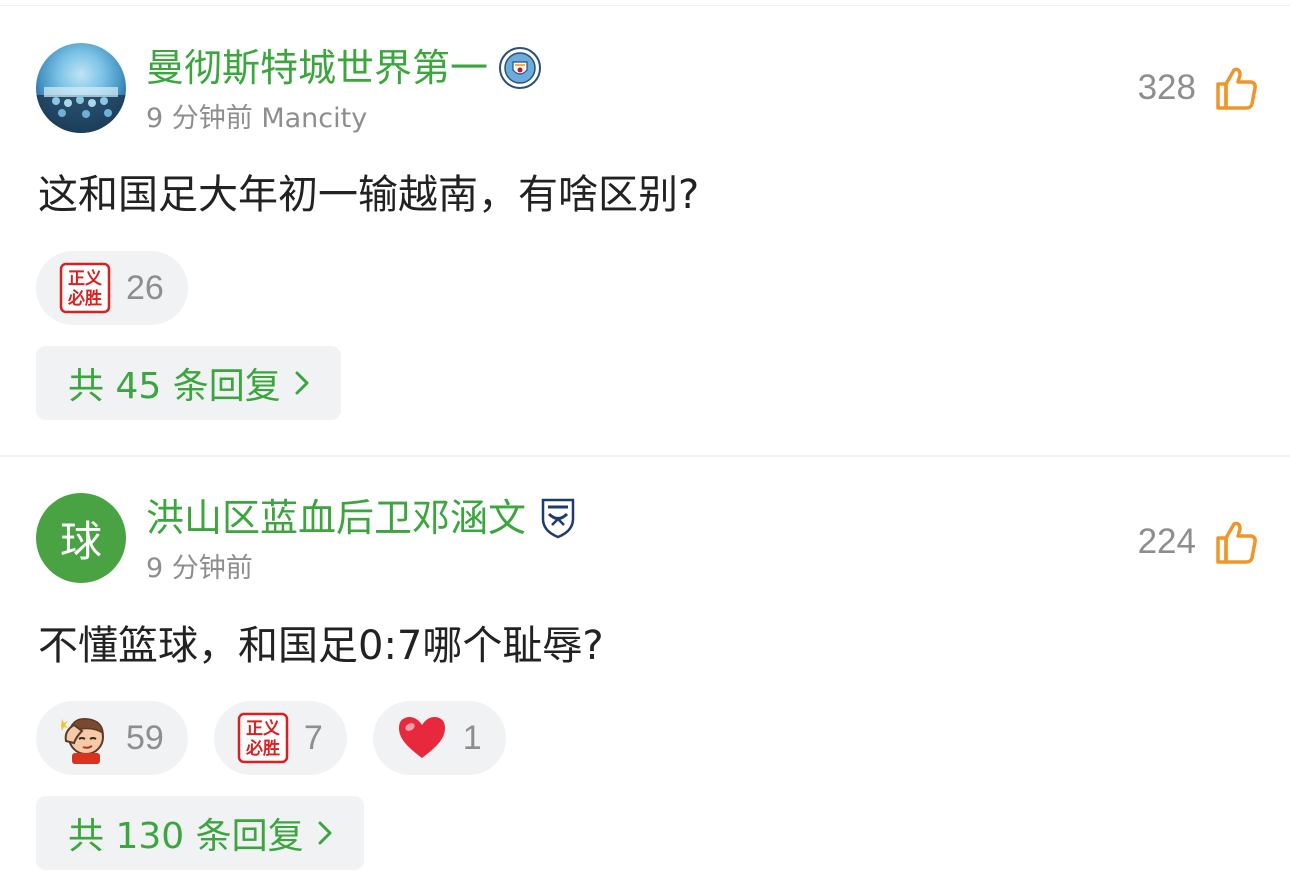 The height and width of the screenshot is (890, 1290). I want to click on reaction-count: 59, so click(145, 737).